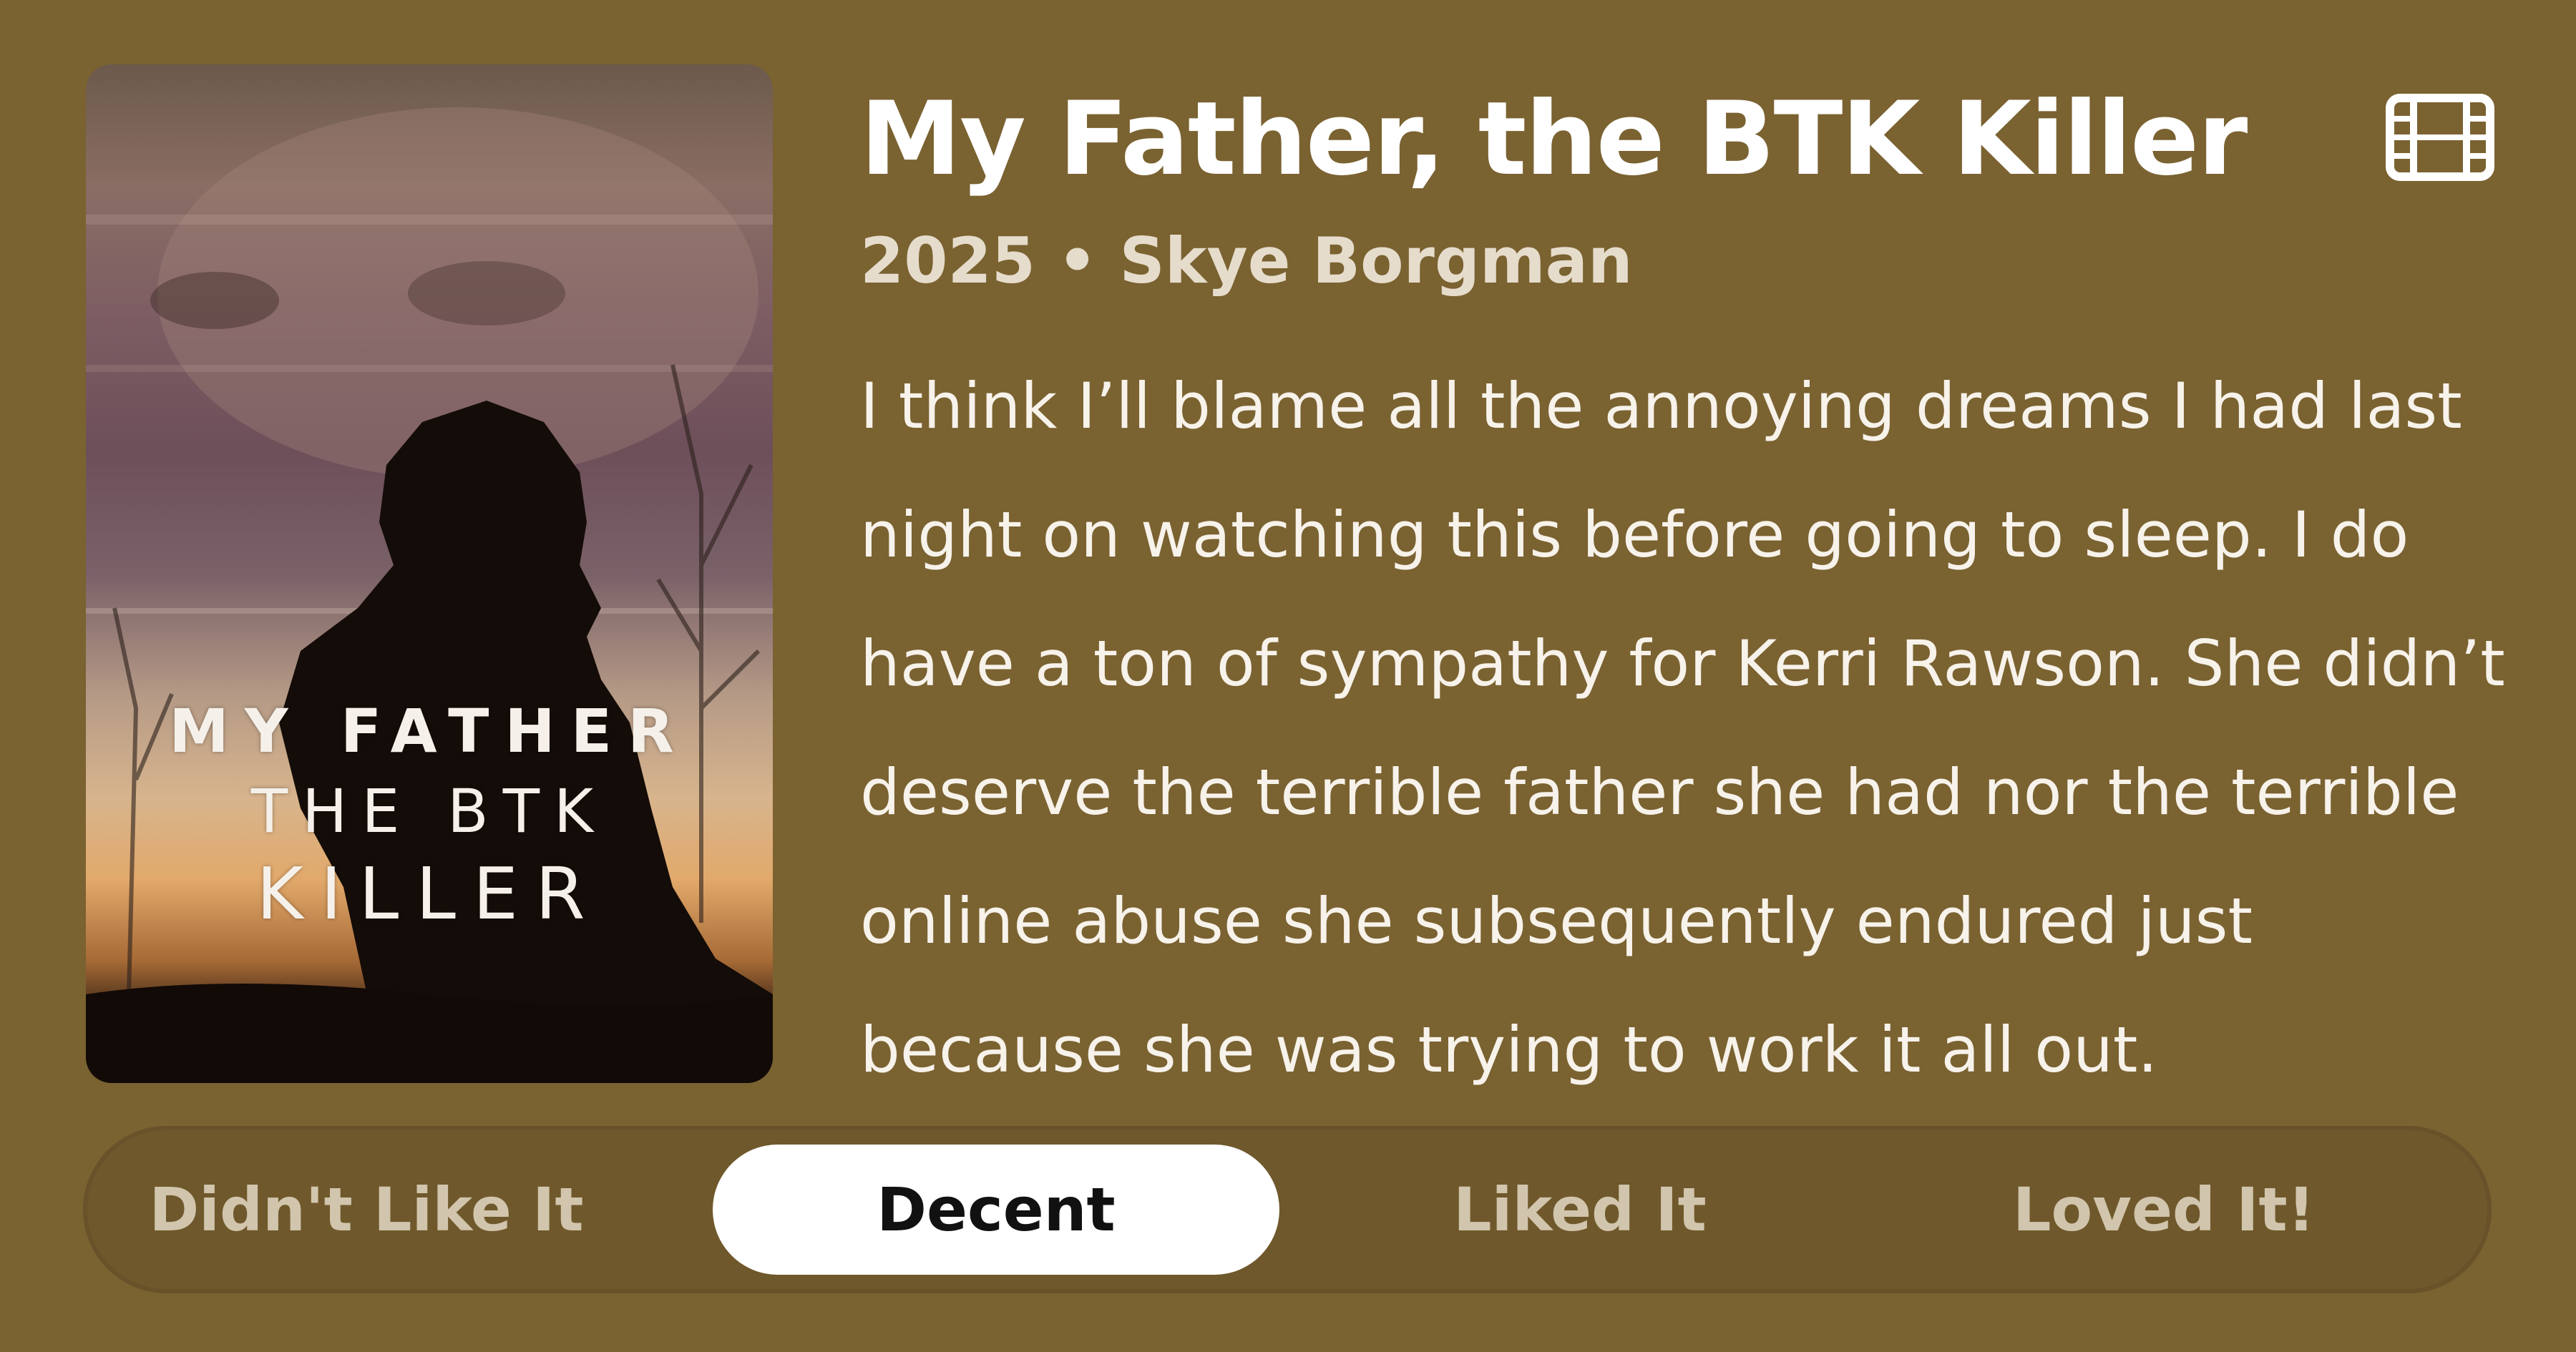  What do you see at coordinates (429, 894) in the screenshot?
I see `poster-title-line-3: KILLER` at bounding box center [429, 894].